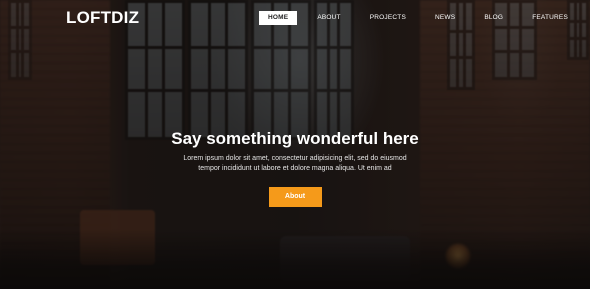 This screenshot has width=590, height=289. I want to click on nav-item-home: HOME, so click(278, 18).